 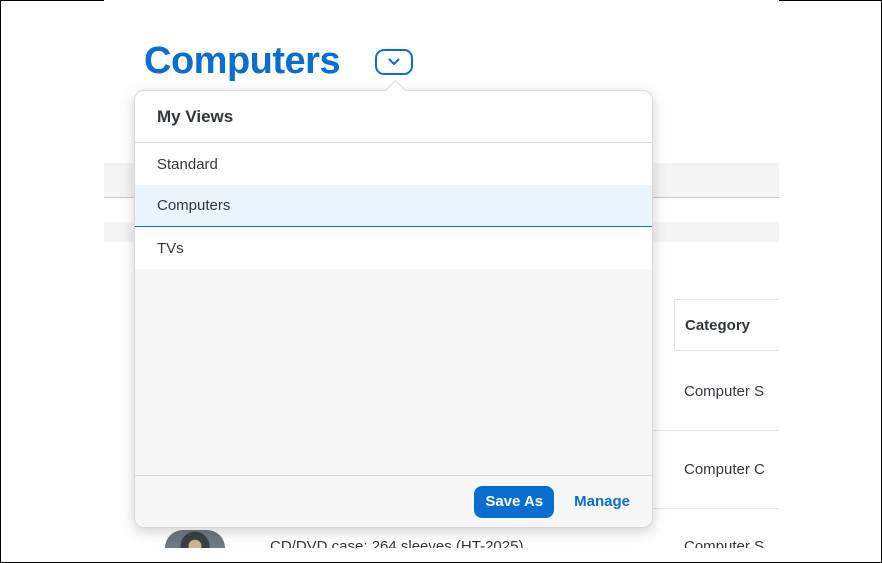 I want to click on bottom-mask, so click(x=441, y=554).